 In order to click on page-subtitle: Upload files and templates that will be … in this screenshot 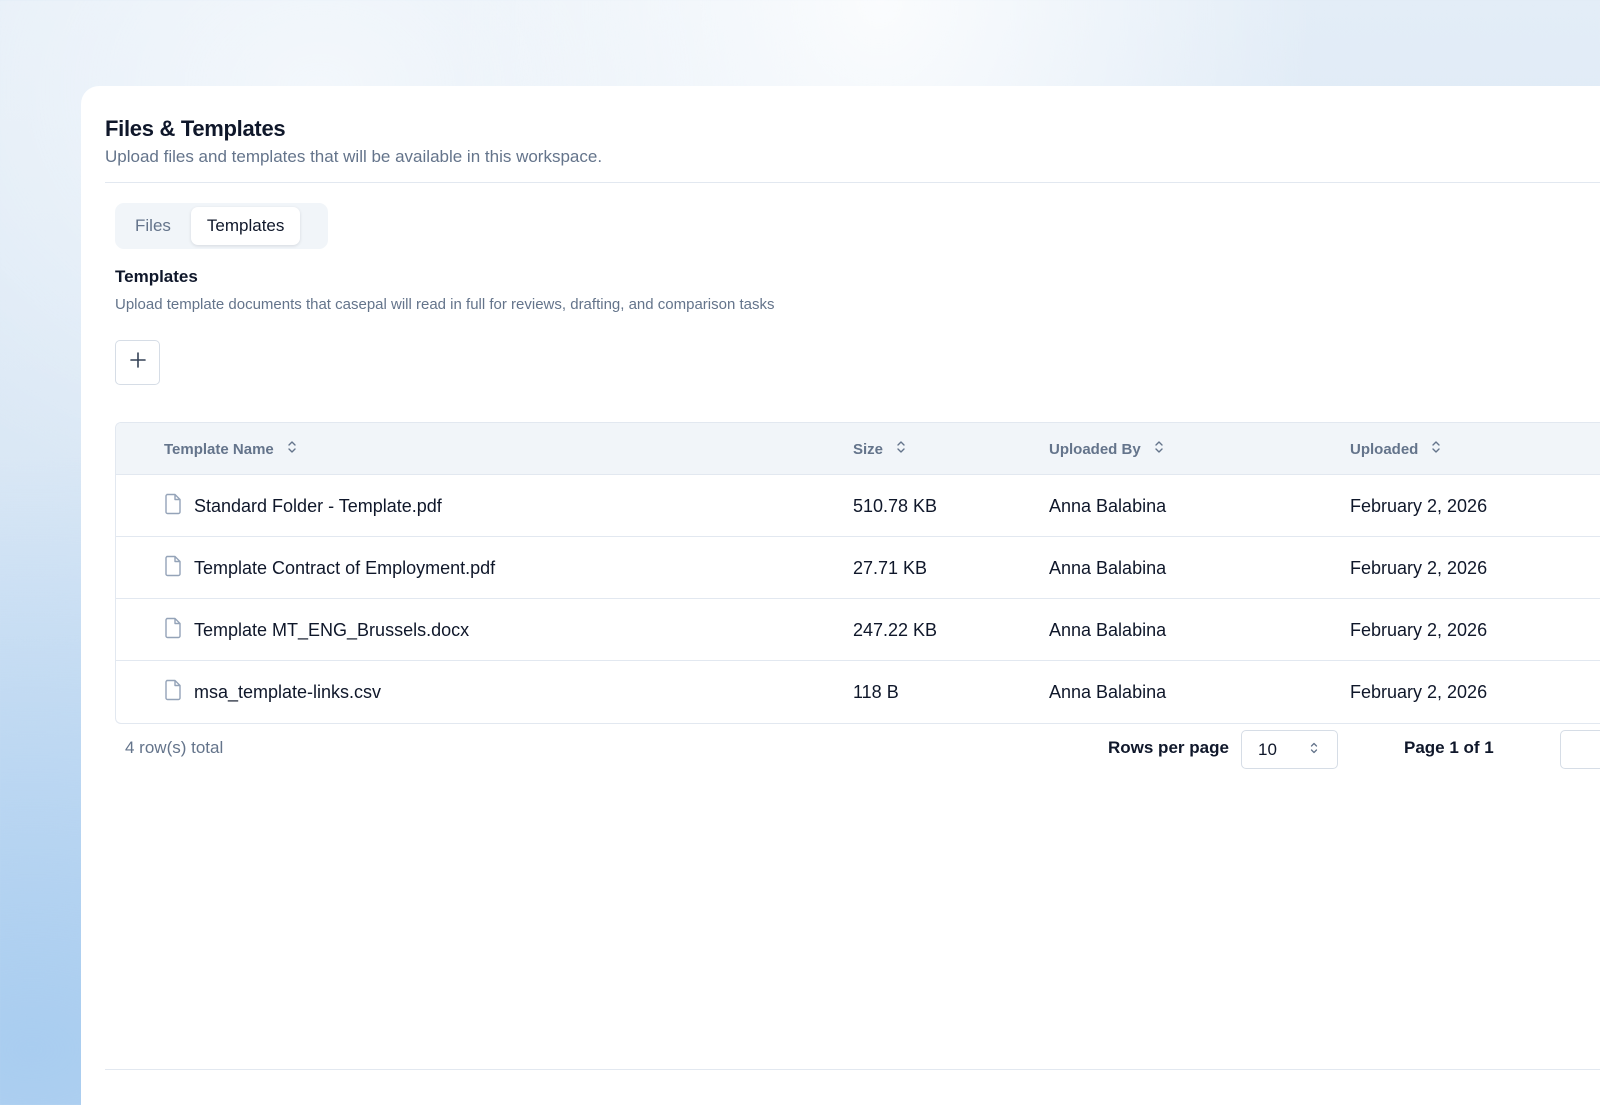, I will do `click(354, 156)`.